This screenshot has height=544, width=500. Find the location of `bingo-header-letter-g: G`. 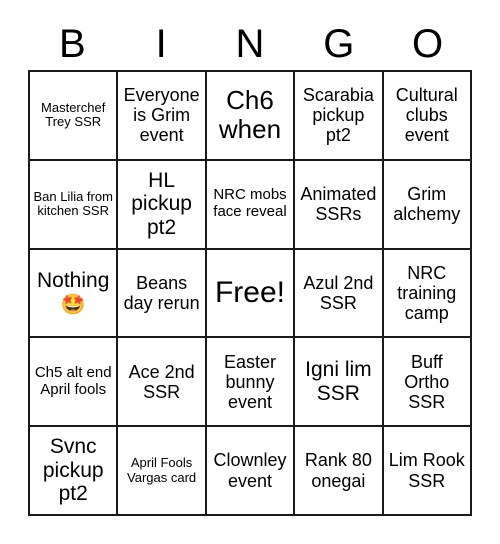

bingo-header-letter-g: G is located at coordinates (339, 44).